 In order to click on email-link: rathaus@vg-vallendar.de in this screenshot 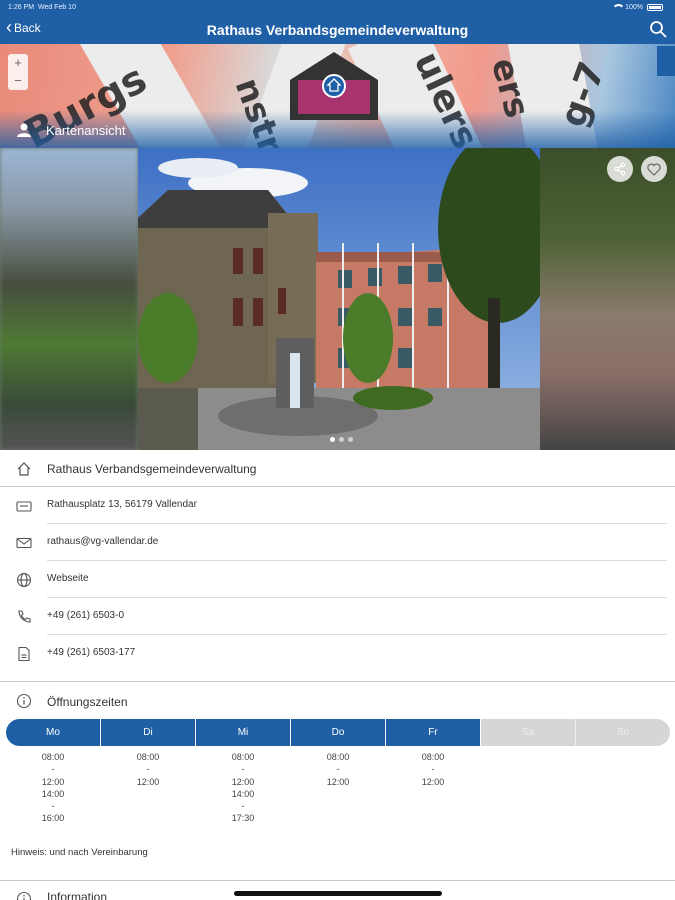, I will do `click(102, 541)`.